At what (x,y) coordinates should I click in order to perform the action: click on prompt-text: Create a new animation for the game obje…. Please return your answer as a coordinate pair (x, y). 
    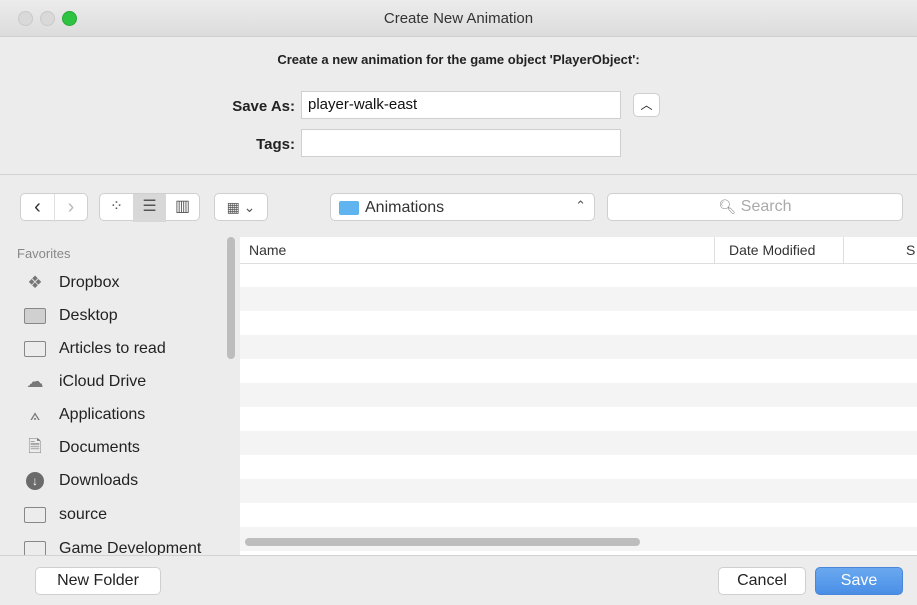
    Looking at the image, I should click on (458, 59).